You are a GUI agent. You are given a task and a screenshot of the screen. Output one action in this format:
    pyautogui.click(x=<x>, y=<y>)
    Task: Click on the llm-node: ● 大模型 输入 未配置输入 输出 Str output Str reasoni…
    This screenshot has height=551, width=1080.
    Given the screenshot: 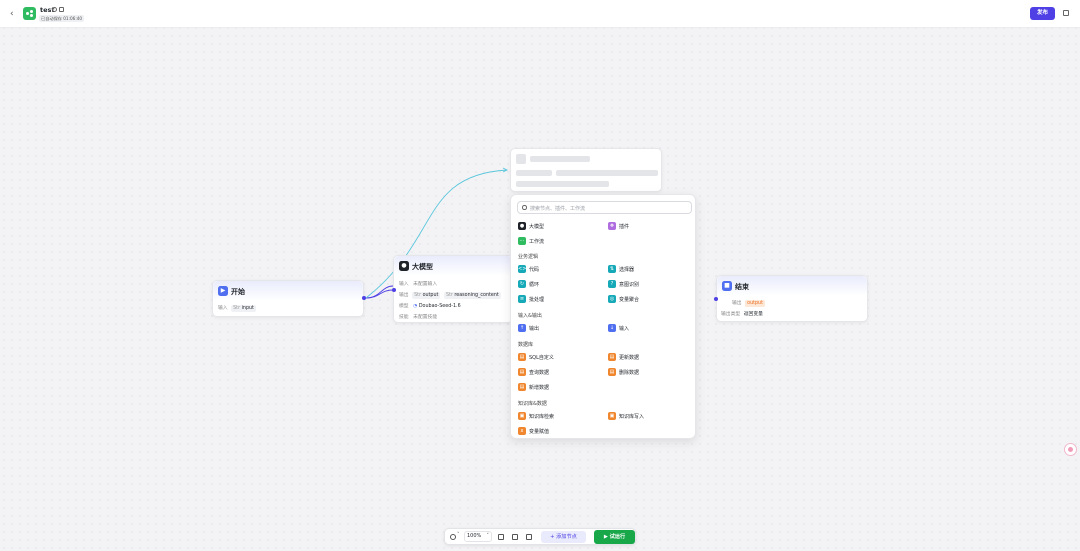 What is the action you would take?
    pyautogui.click(x=453, y=289)
    